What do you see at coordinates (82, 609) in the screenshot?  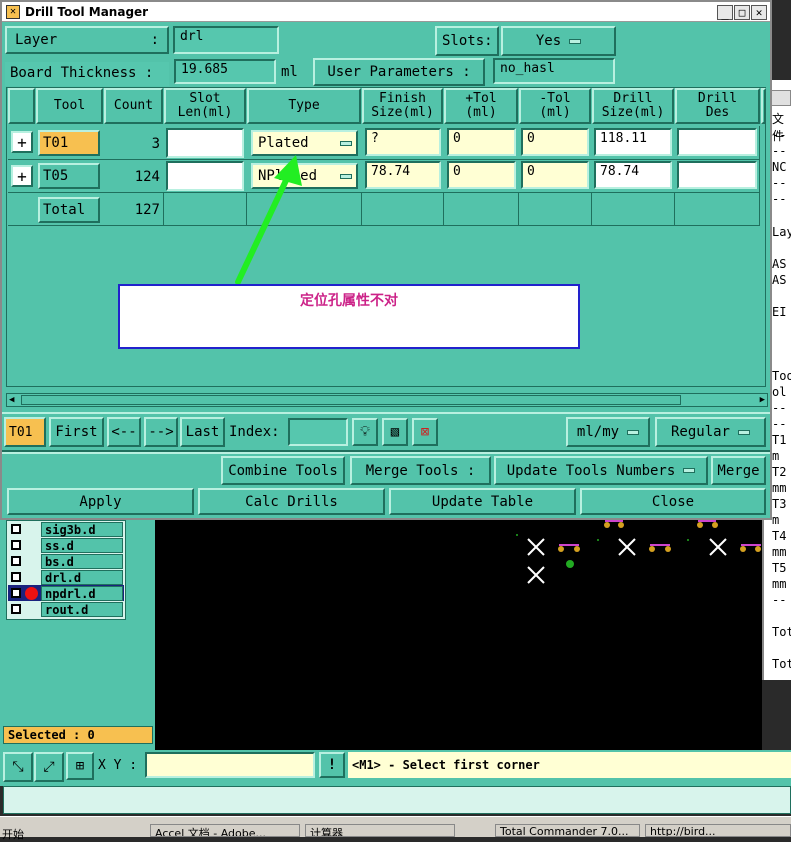 I see `layer-name: rout.d` at bounding box center [82, 609].